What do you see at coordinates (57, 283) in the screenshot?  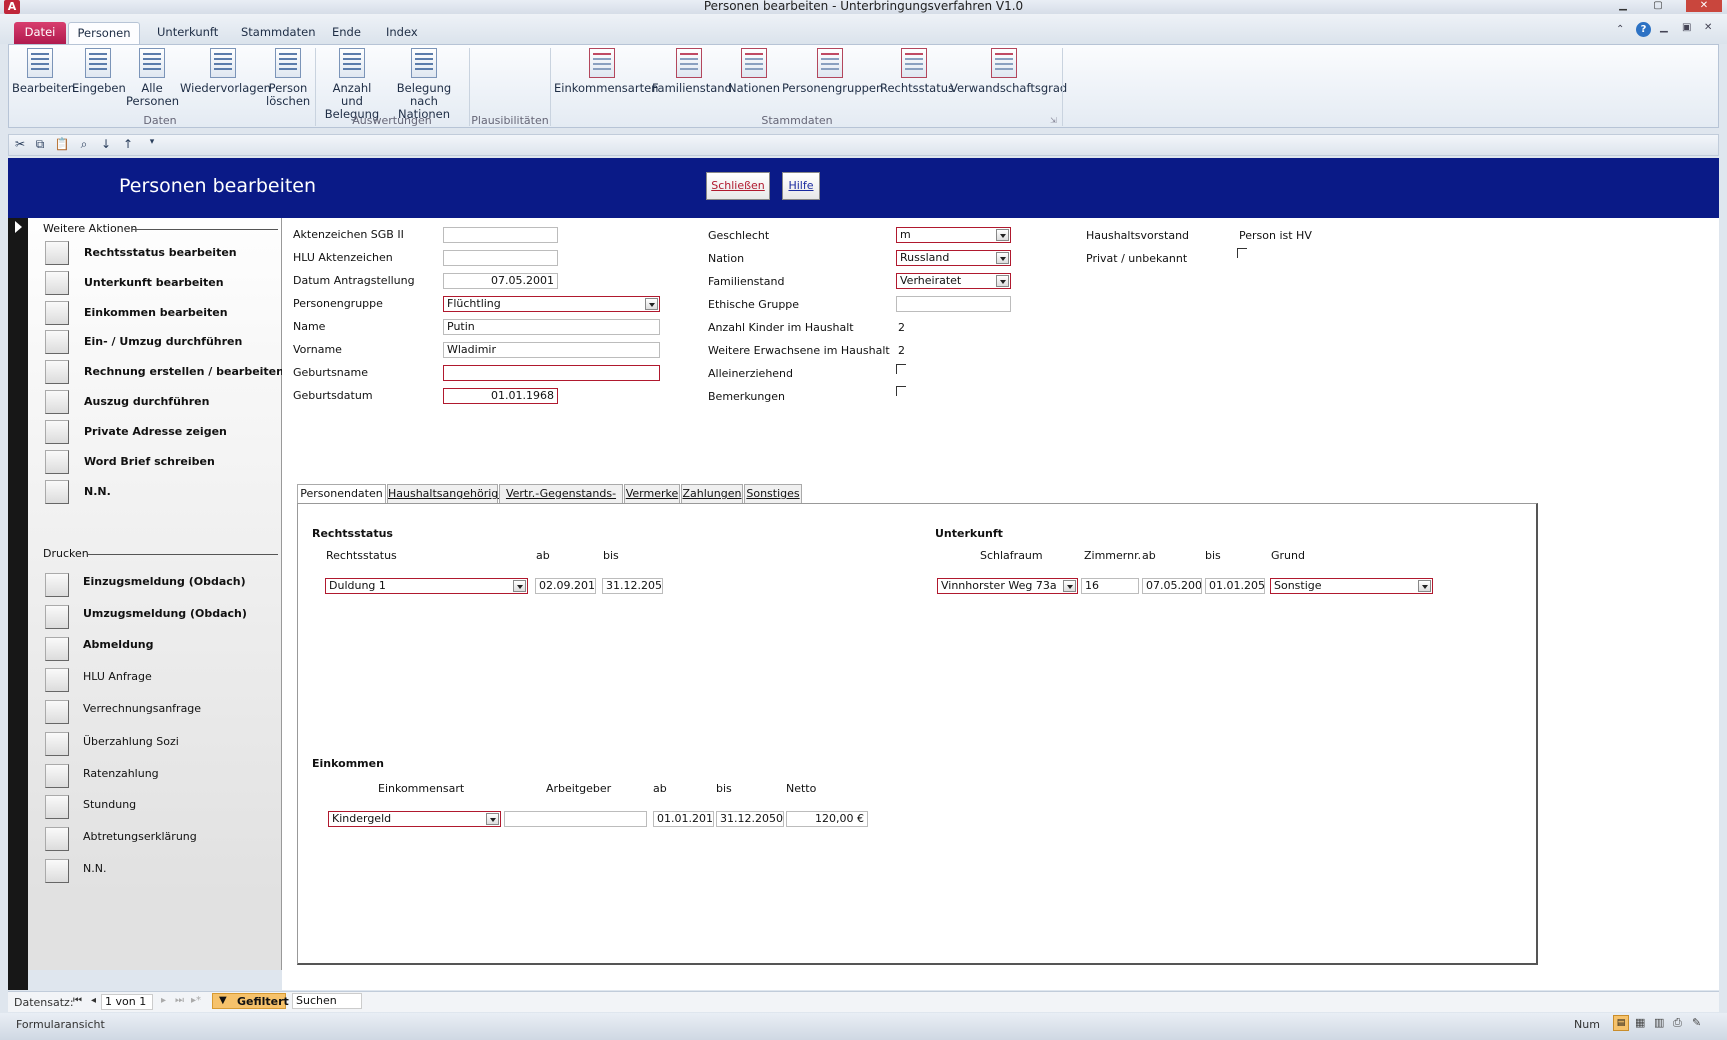 I see `unterkunft-bearbeiten-button` at bounding box center [57, 283].